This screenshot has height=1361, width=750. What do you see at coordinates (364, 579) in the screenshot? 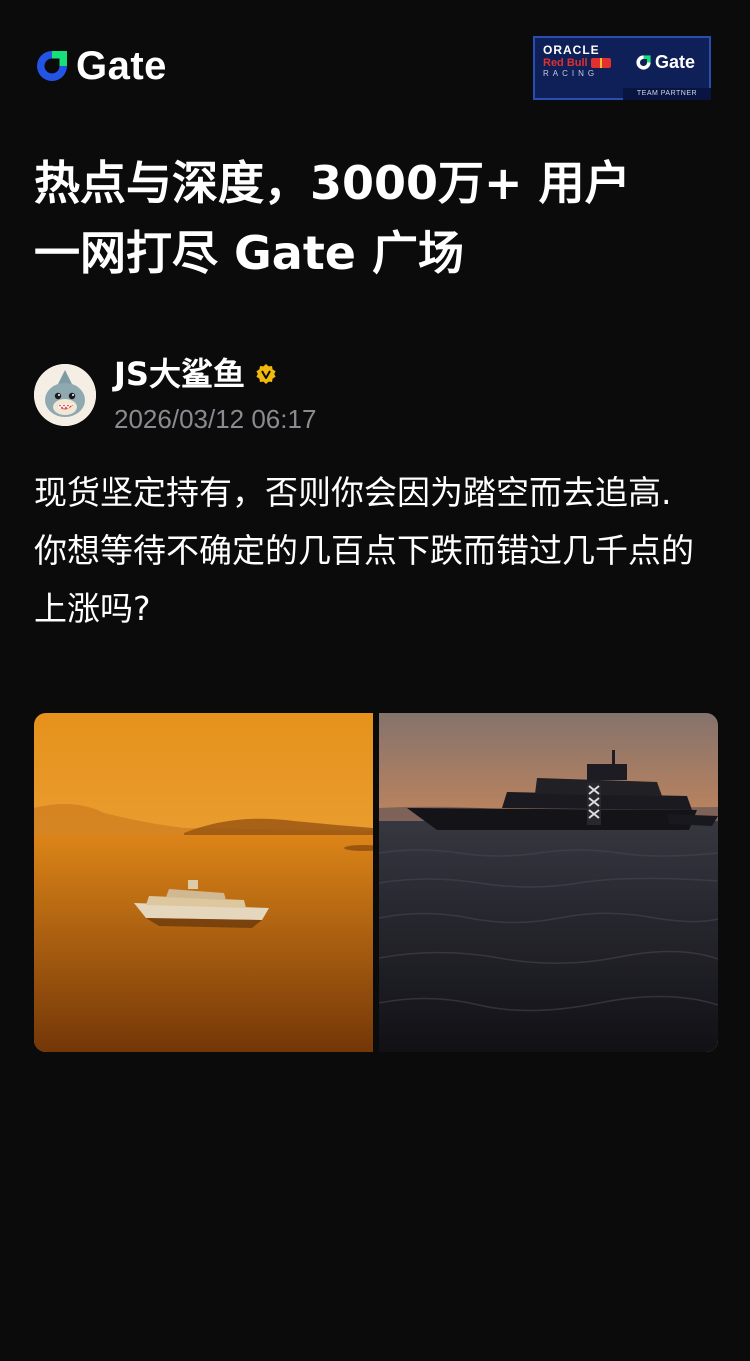
I see `post-paragraph: 你想等待不确定的几百点下跌而错过几千点的上涨吗?` at bounding box center [364, 579].